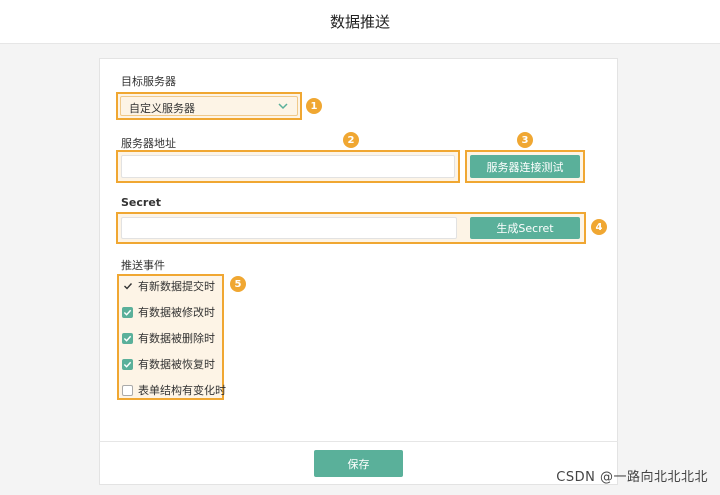  Describe the element at coordinates (162, 108) in the screenshot. I see `target-server-value: 自定义服务器` at that location.